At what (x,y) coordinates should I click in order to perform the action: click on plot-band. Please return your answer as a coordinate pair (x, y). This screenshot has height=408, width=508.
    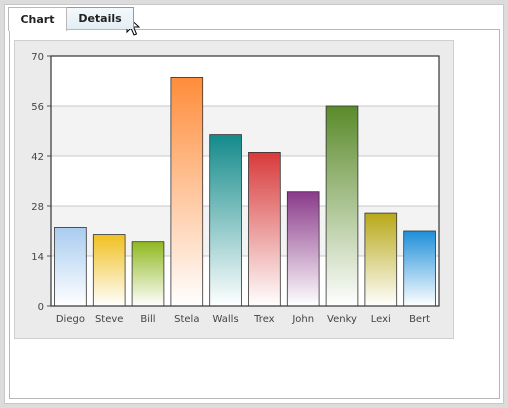
    Looking at the image, I should click on (245, 131).